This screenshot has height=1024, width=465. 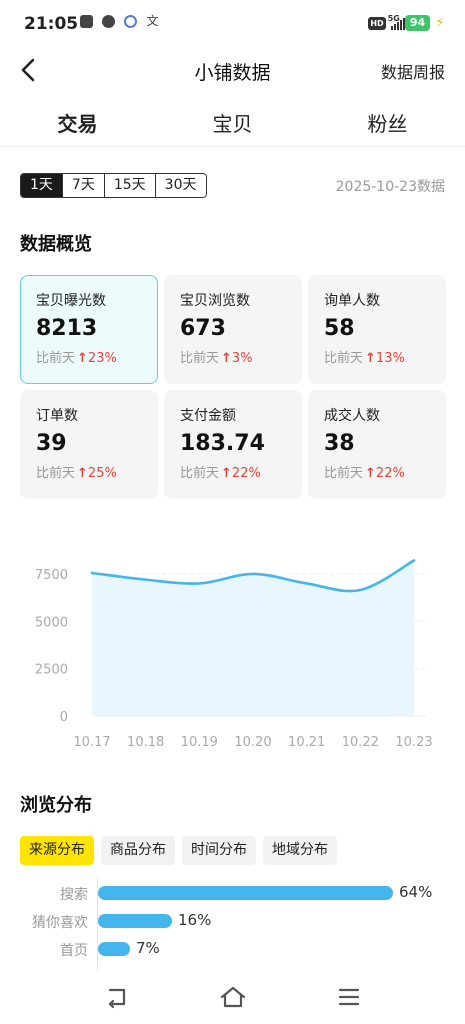 I want to click on system-menu-button, so click(x=349, y=997).